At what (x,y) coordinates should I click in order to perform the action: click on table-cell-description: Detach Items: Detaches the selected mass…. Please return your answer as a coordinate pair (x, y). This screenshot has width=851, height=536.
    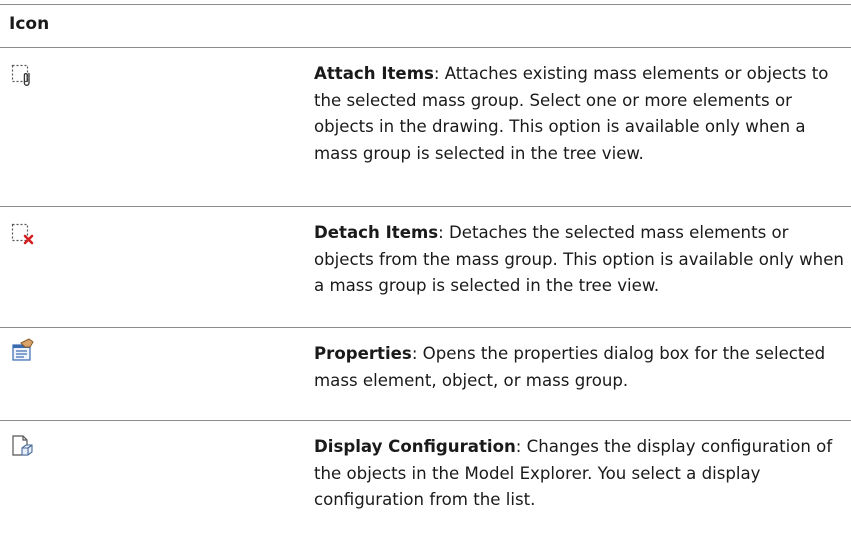
    Looking at the image, I should click on (579, 260).